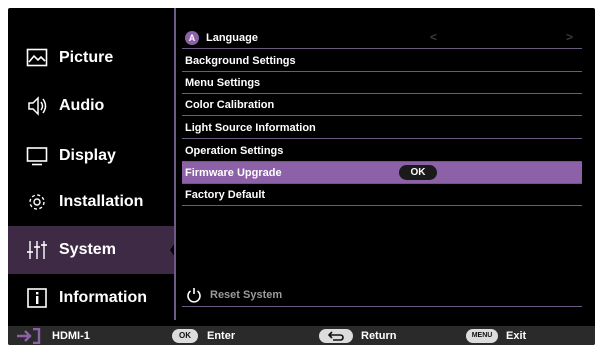 The image size is (606, 353). What do you see at coordinates (29, 335) in the screenshot?
I see `input-source-icon` at bounding box center [29, 335].